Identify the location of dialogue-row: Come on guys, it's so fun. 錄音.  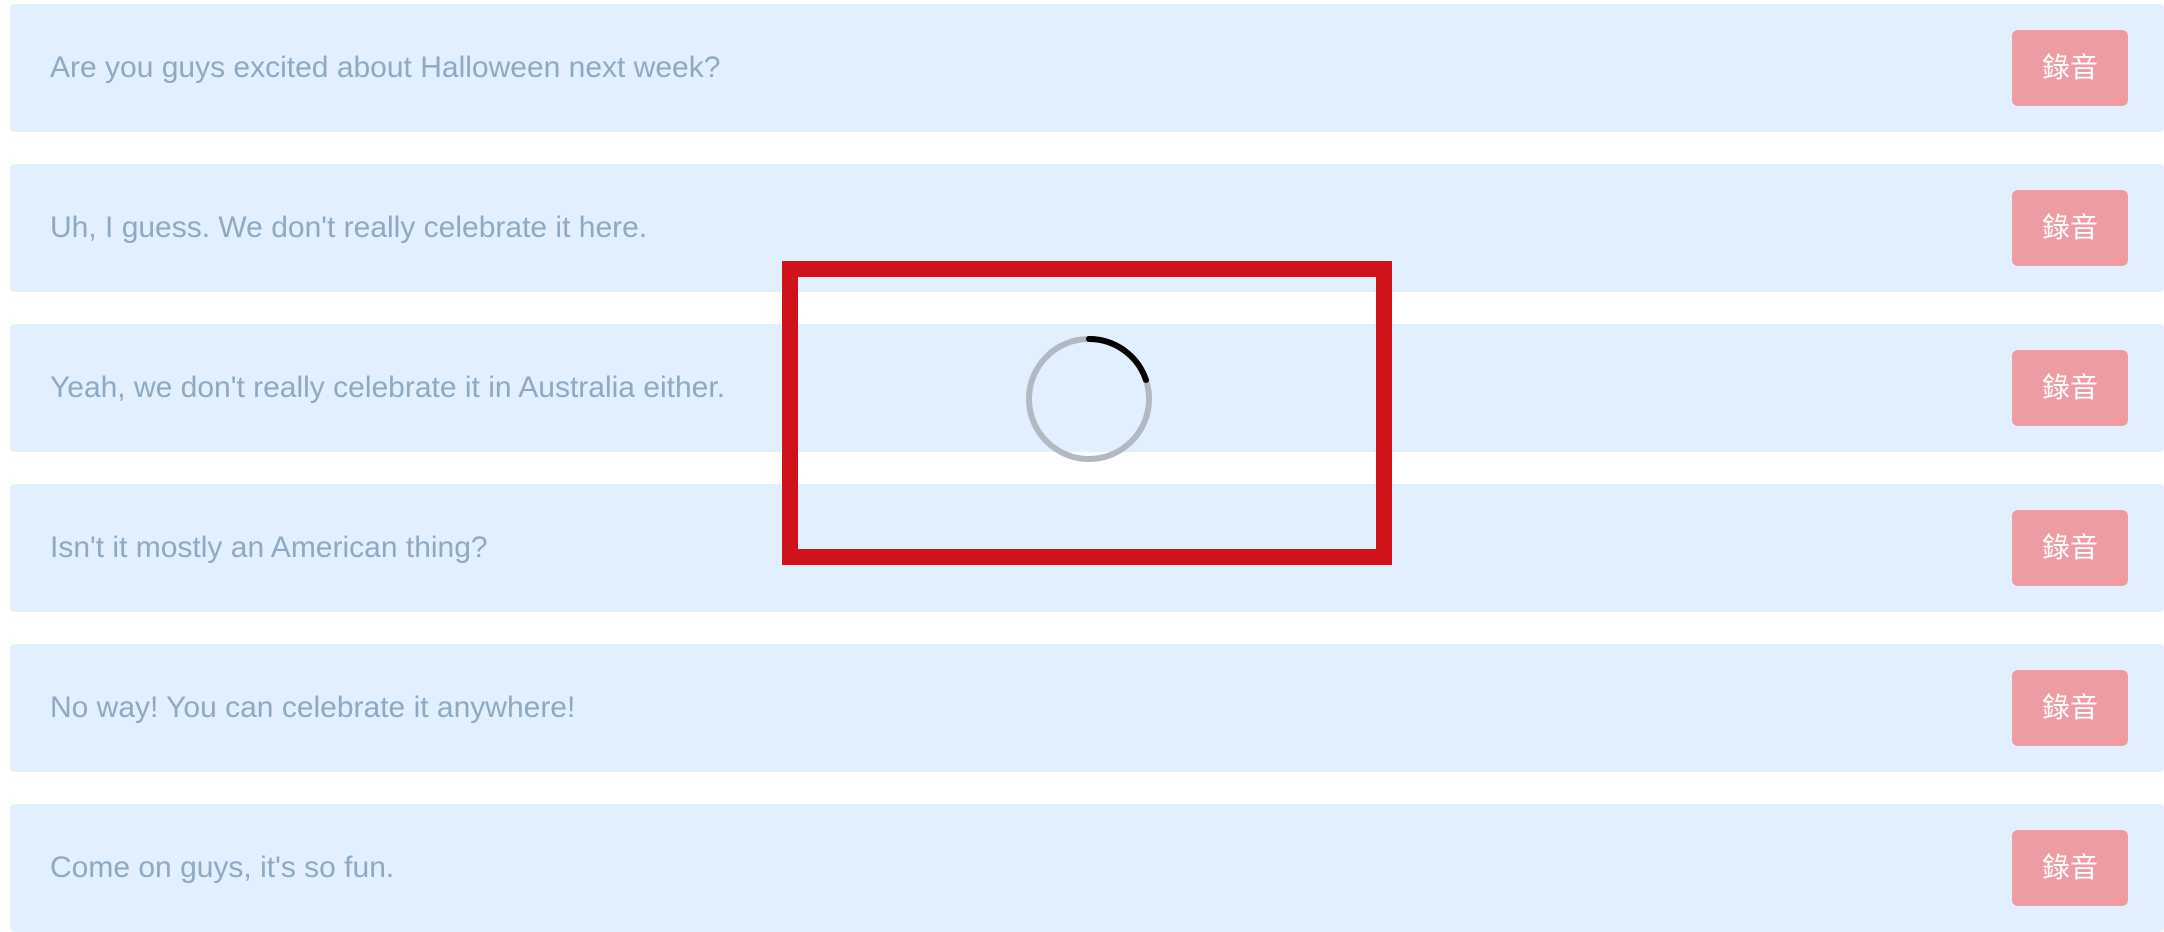
(1087, 868).